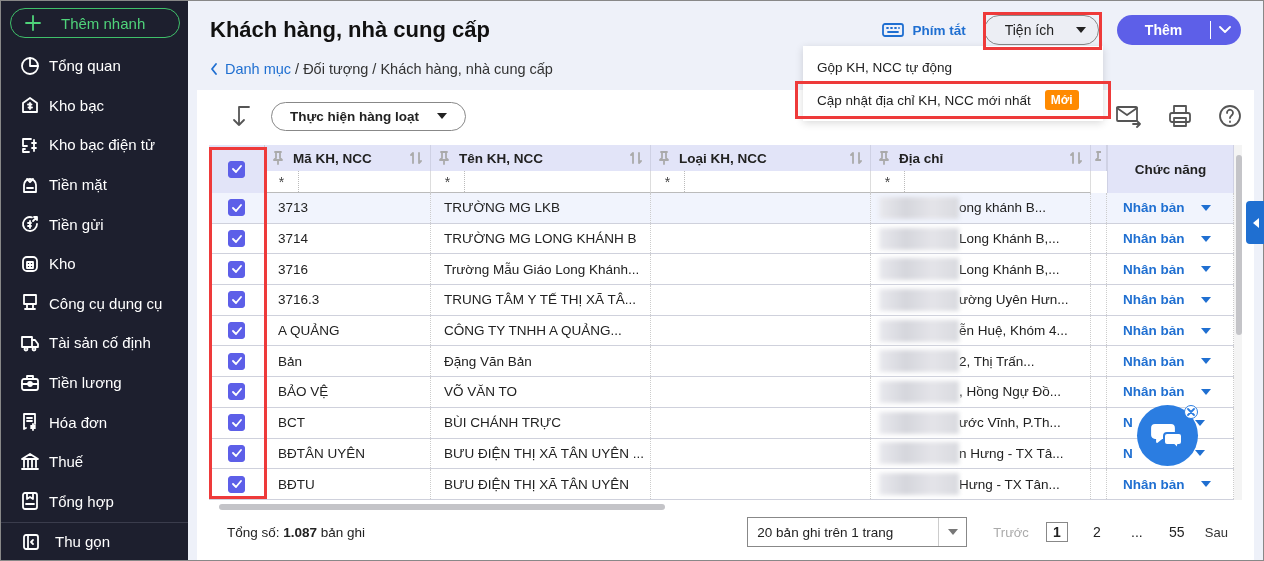  Describe the element at coordinates (95, 501) in the screenshot. I see `sidebar-item: Tổng hợp` at that location.